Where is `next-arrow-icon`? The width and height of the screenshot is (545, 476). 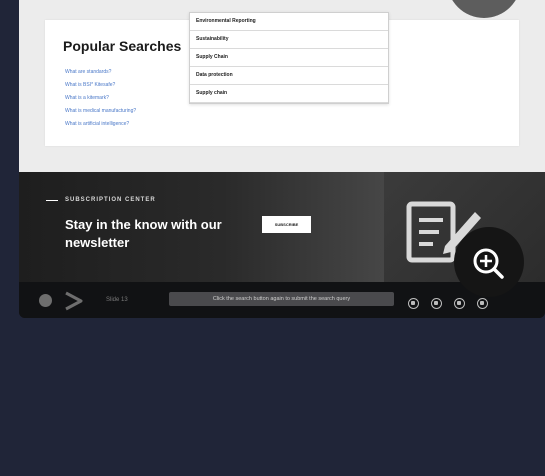
next-arrow-icon is located at coordinates (74, 301).